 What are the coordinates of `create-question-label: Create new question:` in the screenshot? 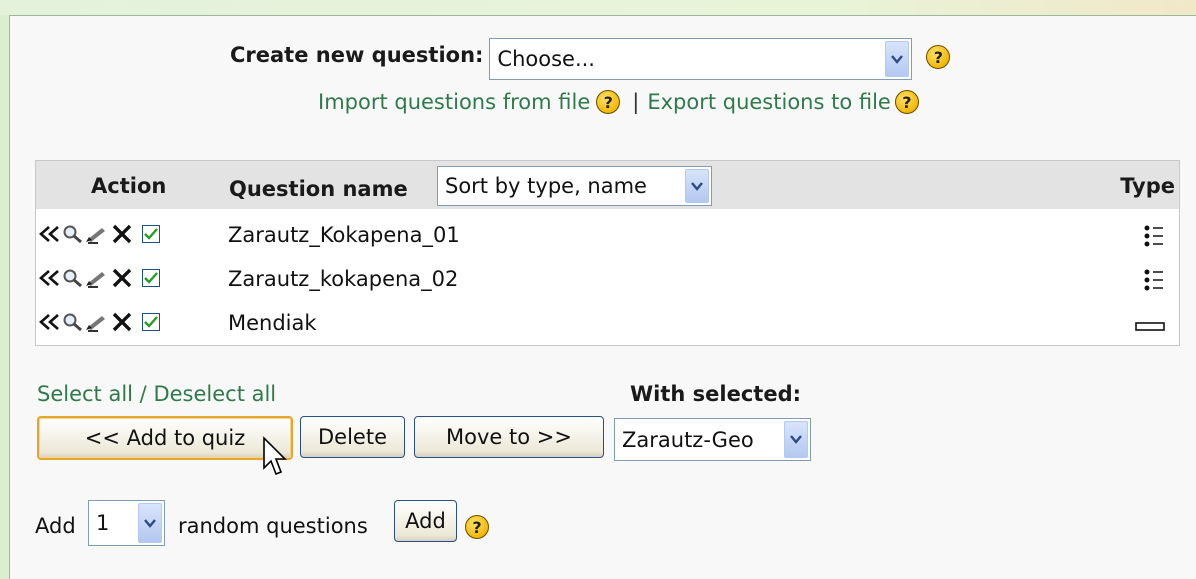 It's located at (357, 55).